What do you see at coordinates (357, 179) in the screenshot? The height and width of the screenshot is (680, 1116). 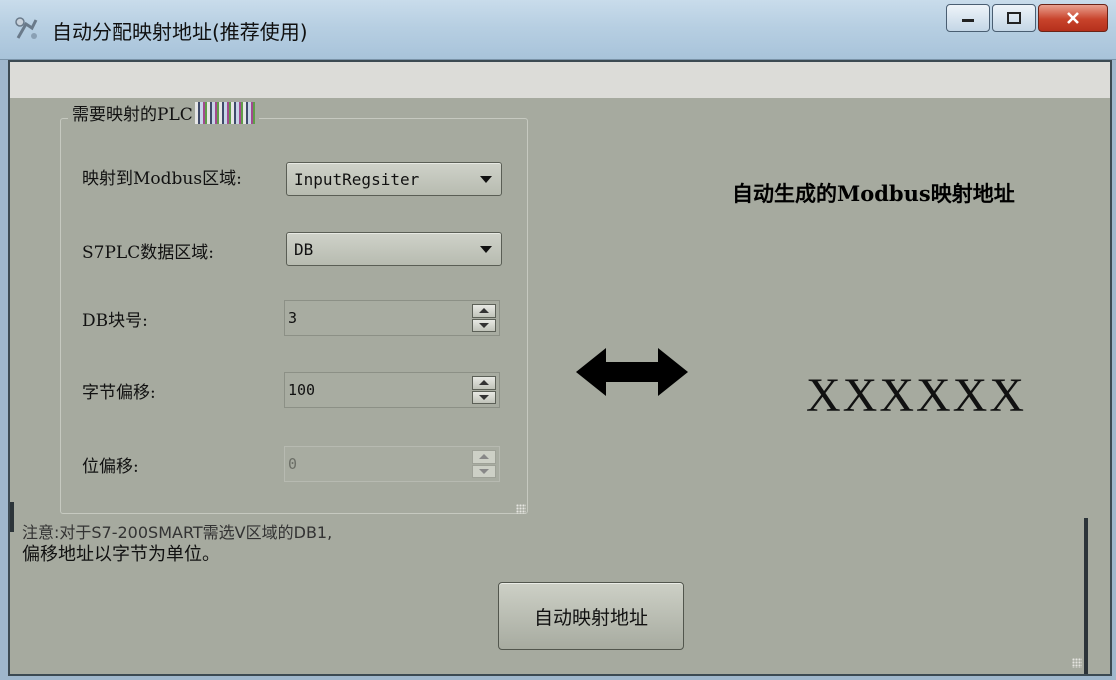 I see `modbus-area-value: InputRegsiter` at bounding box center [357, 179].